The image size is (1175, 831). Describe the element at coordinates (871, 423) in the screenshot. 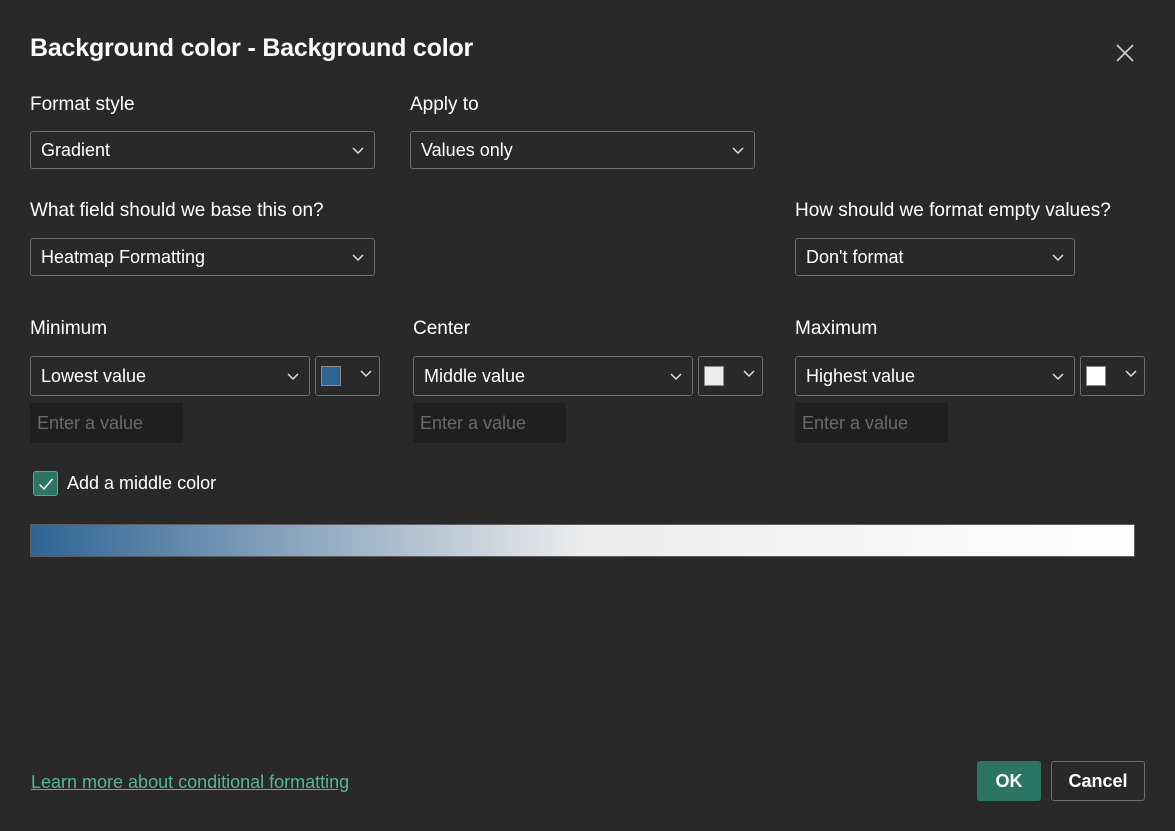

I see `maximum-value-input` at that location.